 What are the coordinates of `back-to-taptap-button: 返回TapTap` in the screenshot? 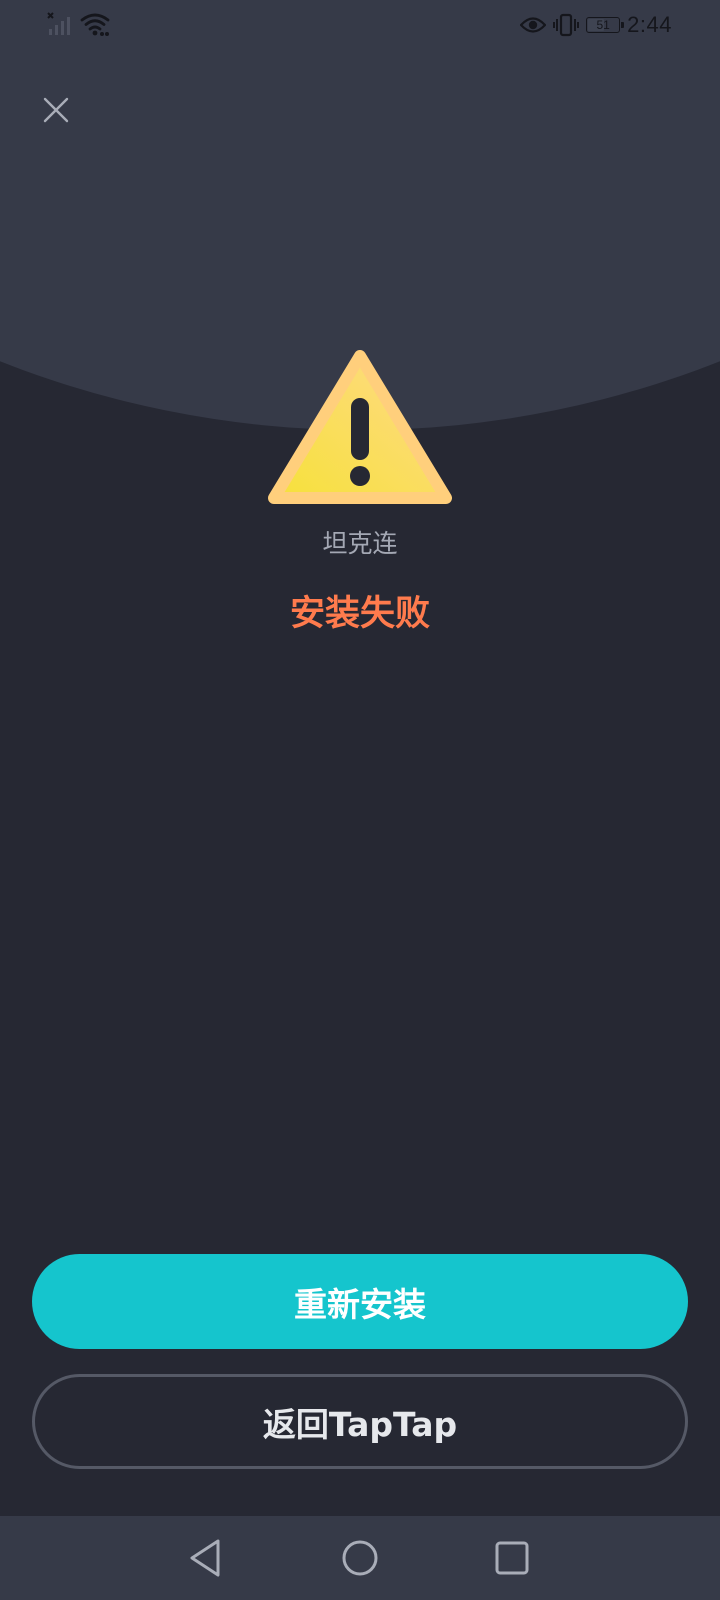 It's located at (360, 1421).